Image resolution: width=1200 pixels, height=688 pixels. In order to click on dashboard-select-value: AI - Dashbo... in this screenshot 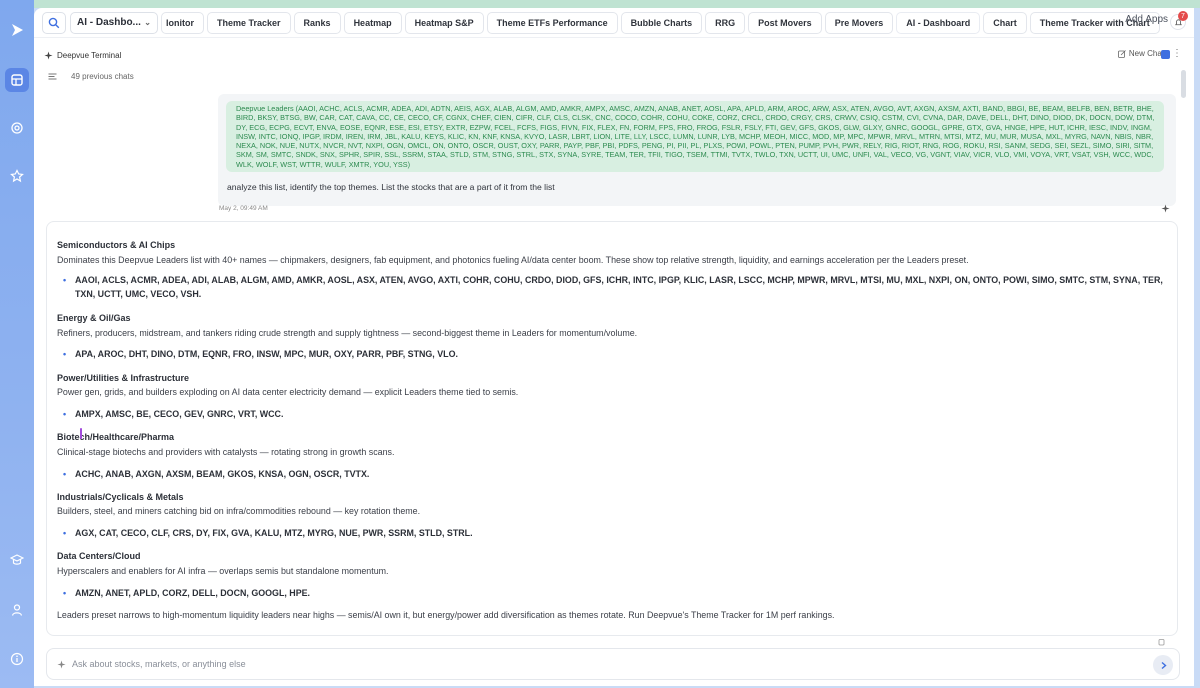, I will do `click(109, 22)`.